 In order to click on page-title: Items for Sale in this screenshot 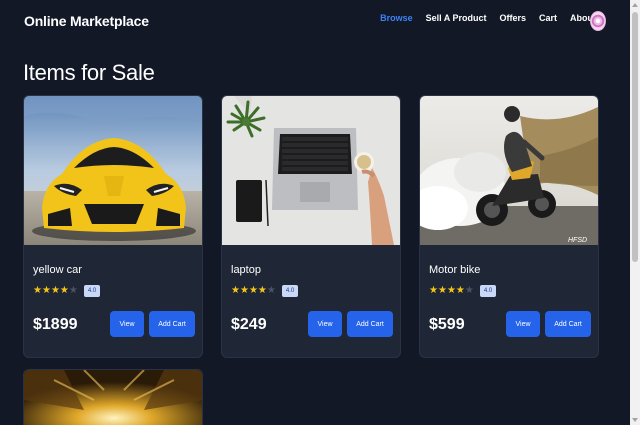, I will do `click(89, 72)`.